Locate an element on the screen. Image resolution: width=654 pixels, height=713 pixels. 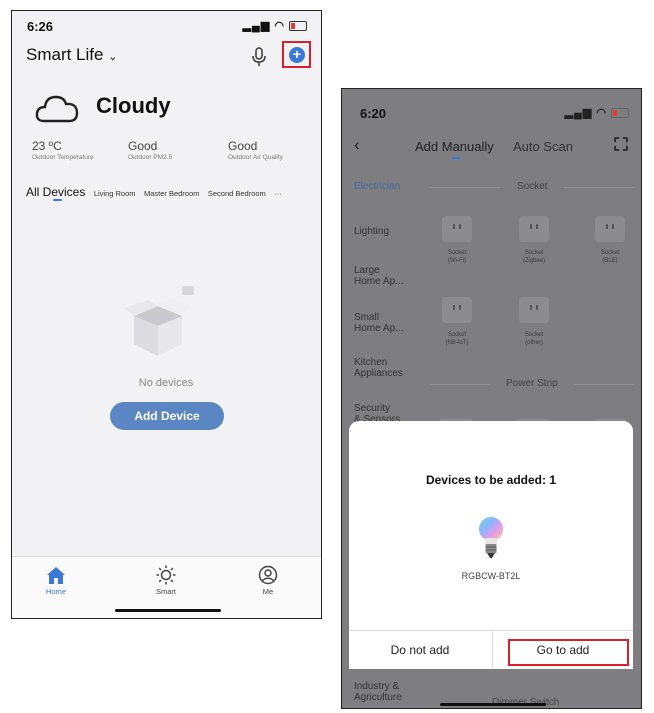
rgb-bulb-icon is located at coordinates (491, 539).